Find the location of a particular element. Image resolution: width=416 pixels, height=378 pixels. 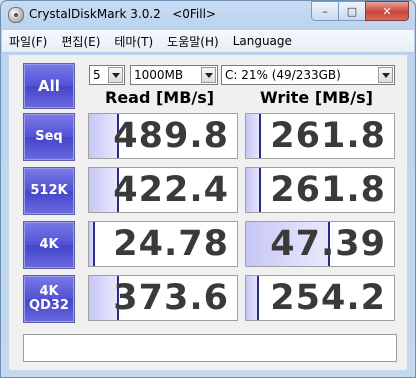

seq-read-value: 489.8 is located at coordinates (171, 136).